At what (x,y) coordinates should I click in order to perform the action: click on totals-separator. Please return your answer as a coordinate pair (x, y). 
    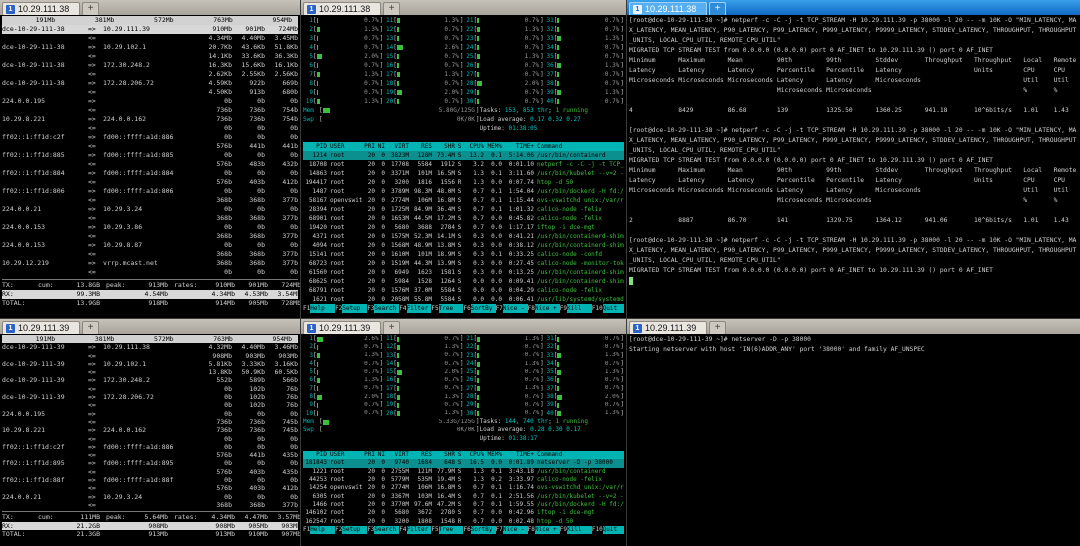
    Looking at the image, I should click on (150, 512).